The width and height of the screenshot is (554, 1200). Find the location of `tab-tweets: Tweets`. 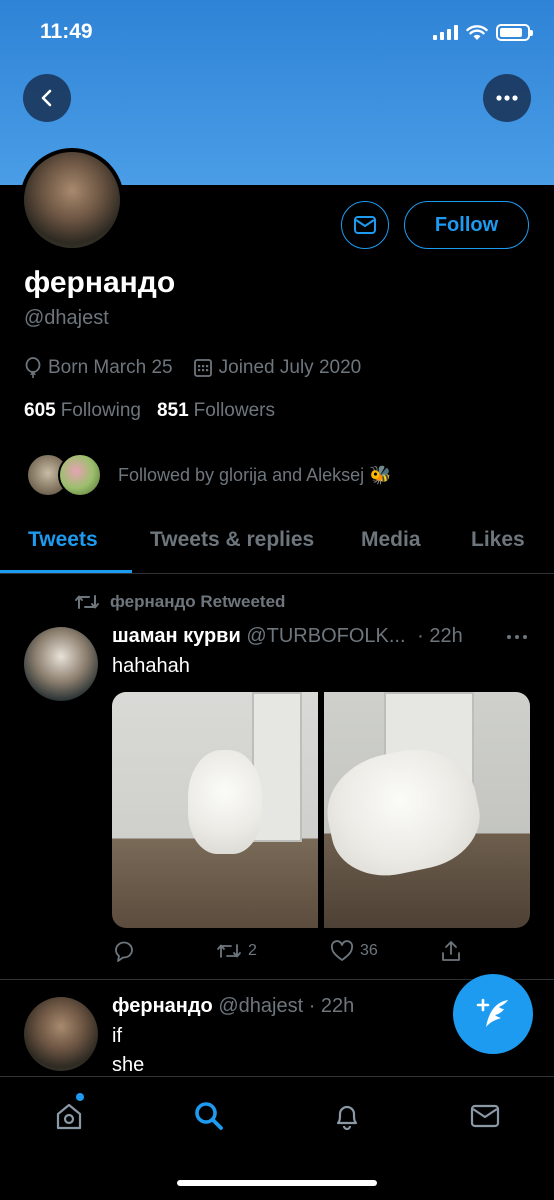

tab-tweets: Tweets is located at coordinates (63, 540).